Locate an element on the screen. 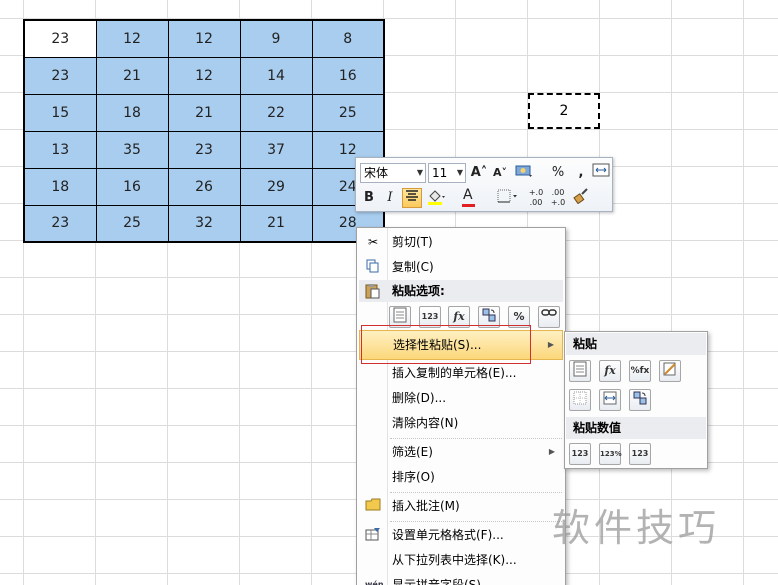 The image size is (778, 585). paste-values-icon: 123 is located at coordinates (580, 454).